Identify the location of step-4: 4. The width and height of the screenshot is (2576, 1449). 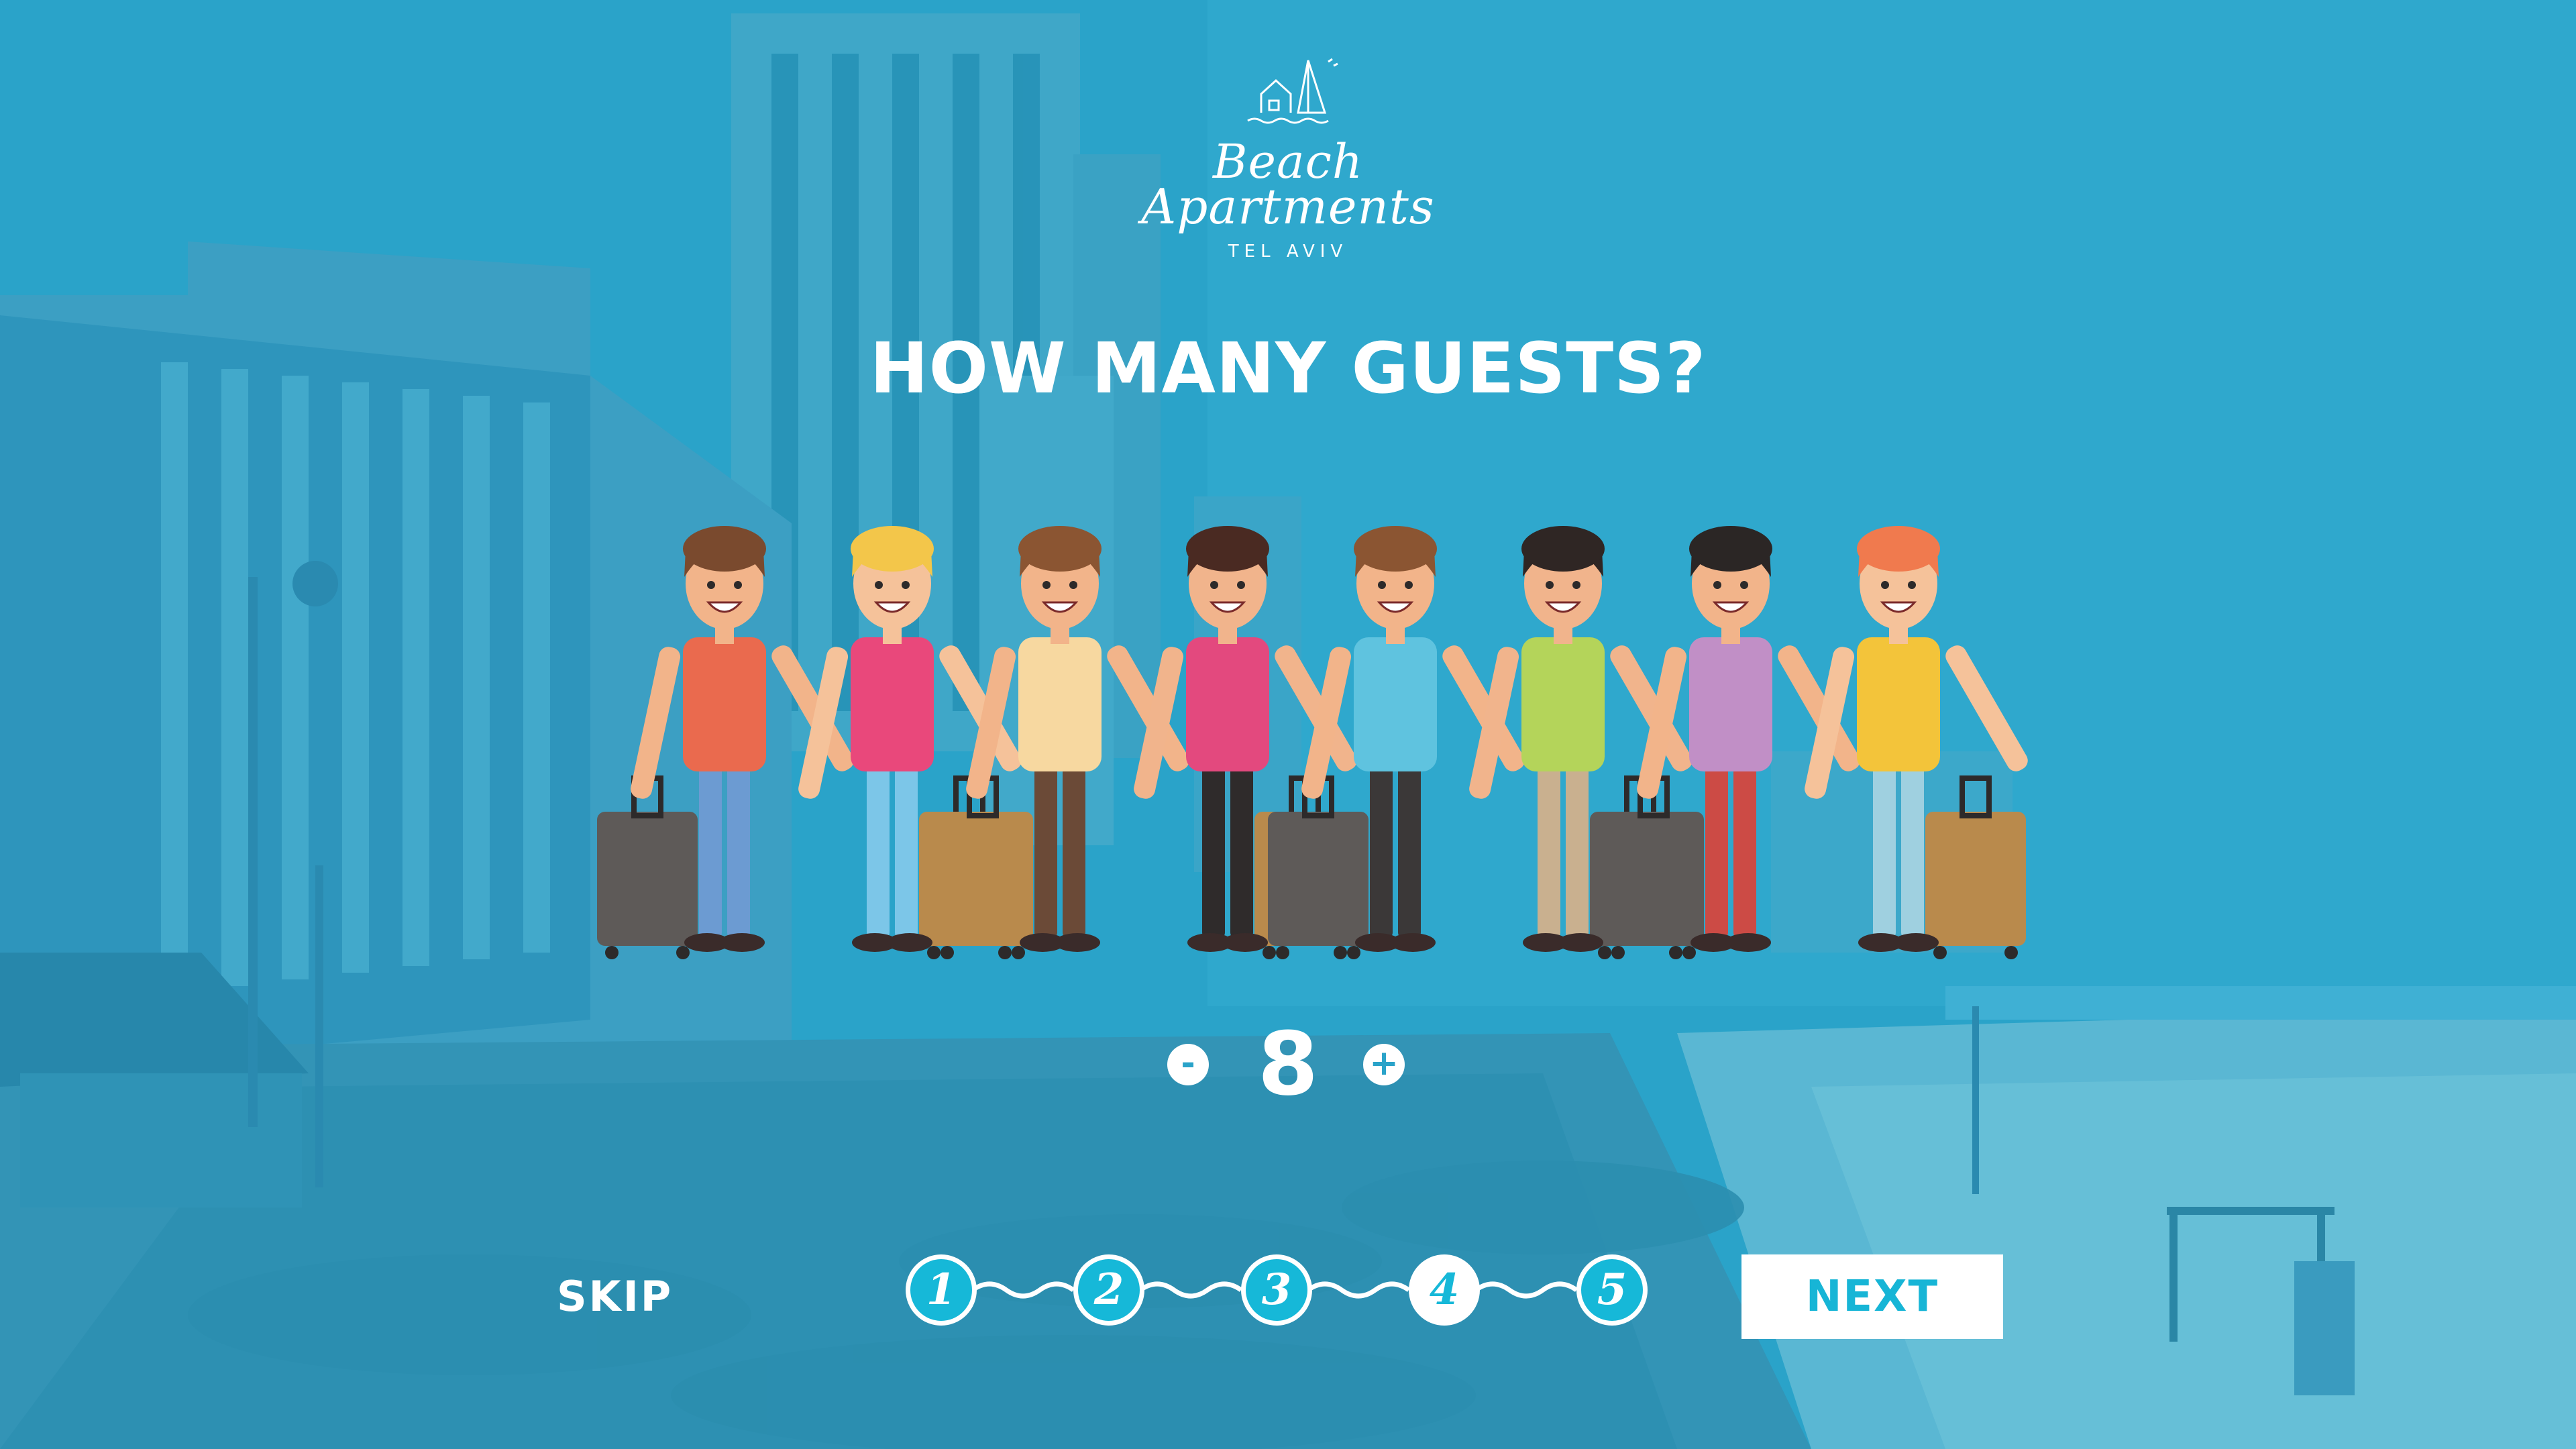
(1444, 1290).